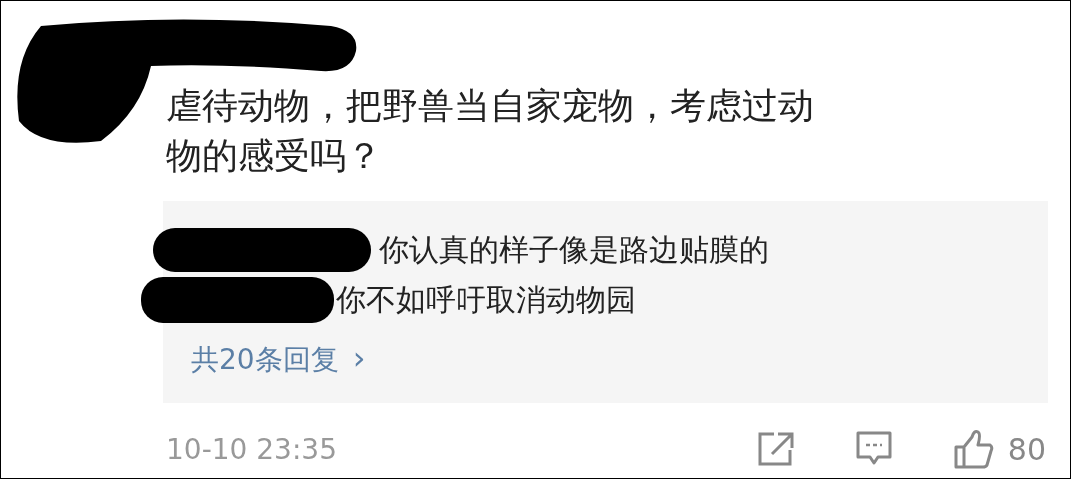 Image resolution: width=1071 pixels, height=479 pixels. I want to click on like-count: 80, so click(1026, 449).